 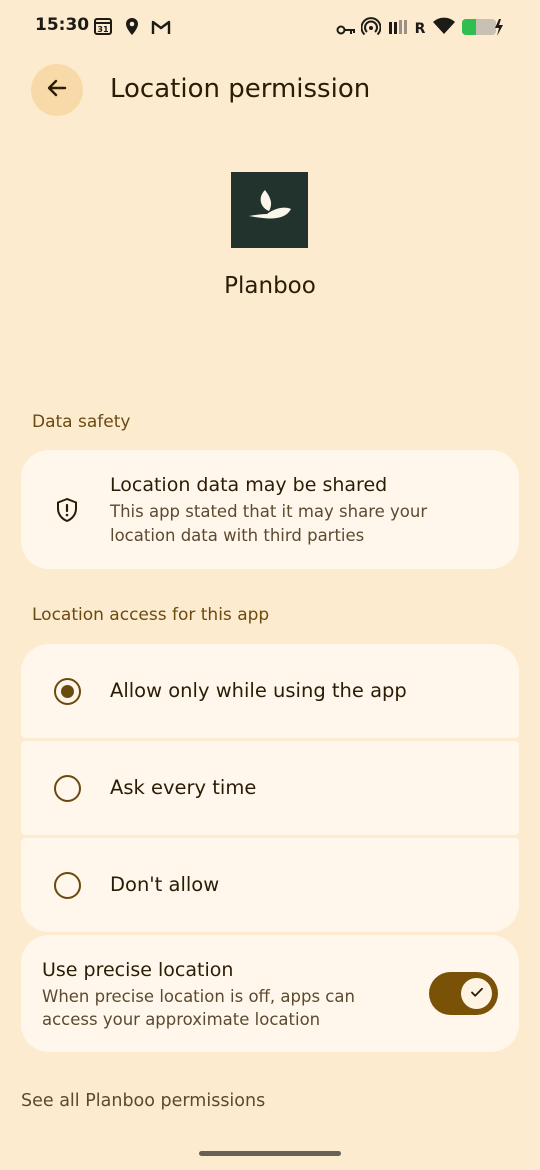 What do you see at coordinates (270, 885) in the screenshot?
I see `option-dont-allow: Don't allow` at bounding box center [270, 885].